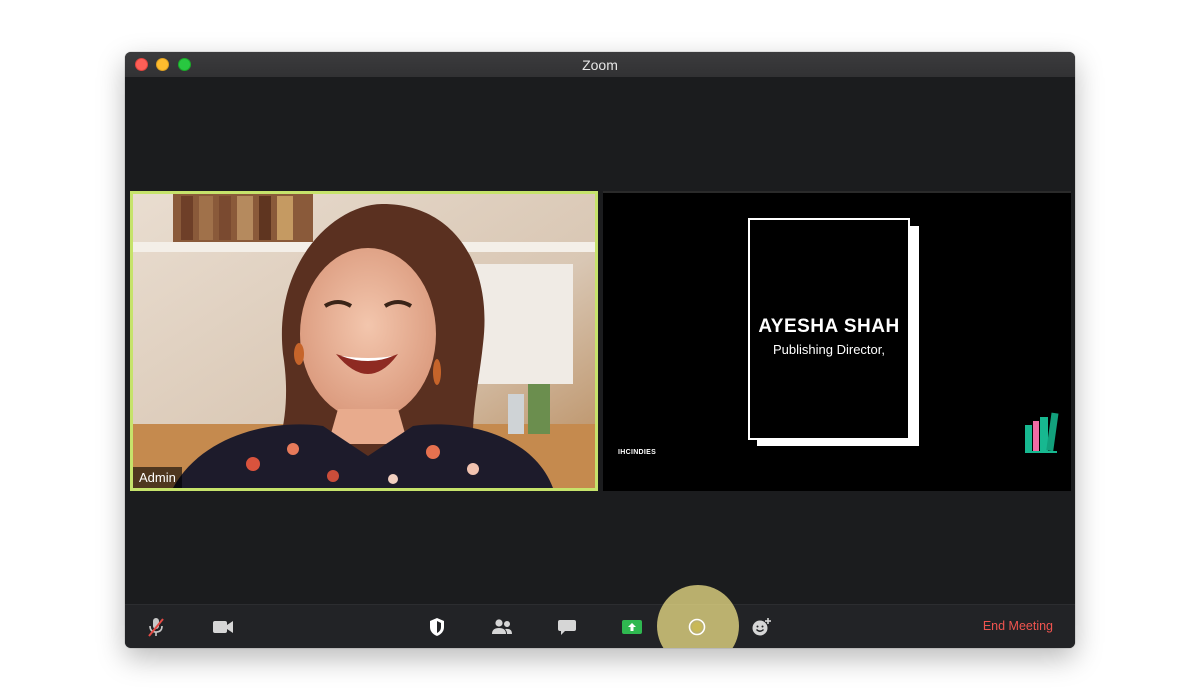 This screenshot has height=700, width=1200. I want to click on presenter-name: AYESHA SHAH, so click(829, 326).